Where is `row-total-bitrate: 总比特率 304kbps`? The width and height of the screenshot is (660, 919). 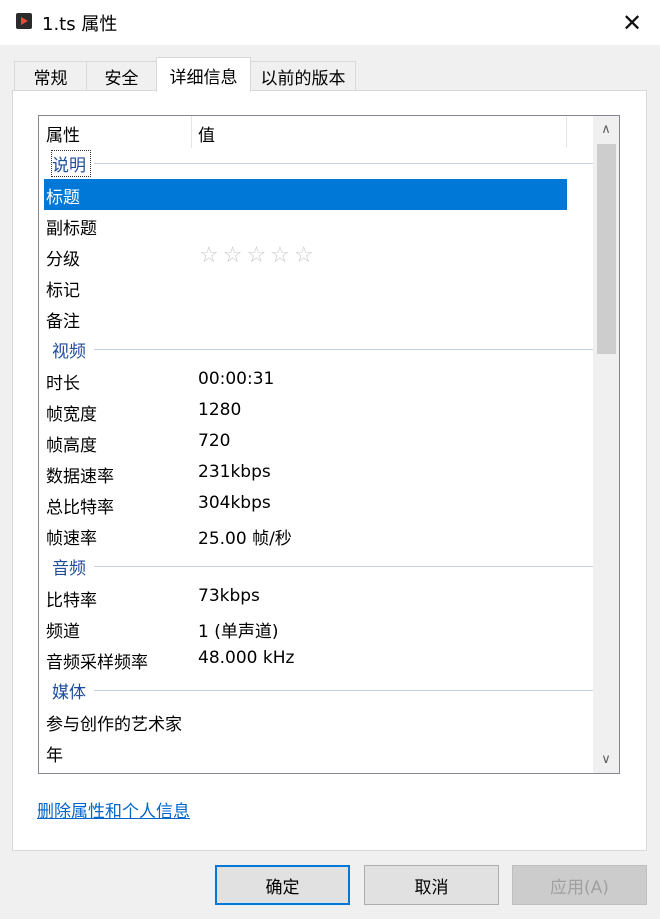
row-total-bitrate: 总比特率 304kbps is located at coordinates (316, 504).